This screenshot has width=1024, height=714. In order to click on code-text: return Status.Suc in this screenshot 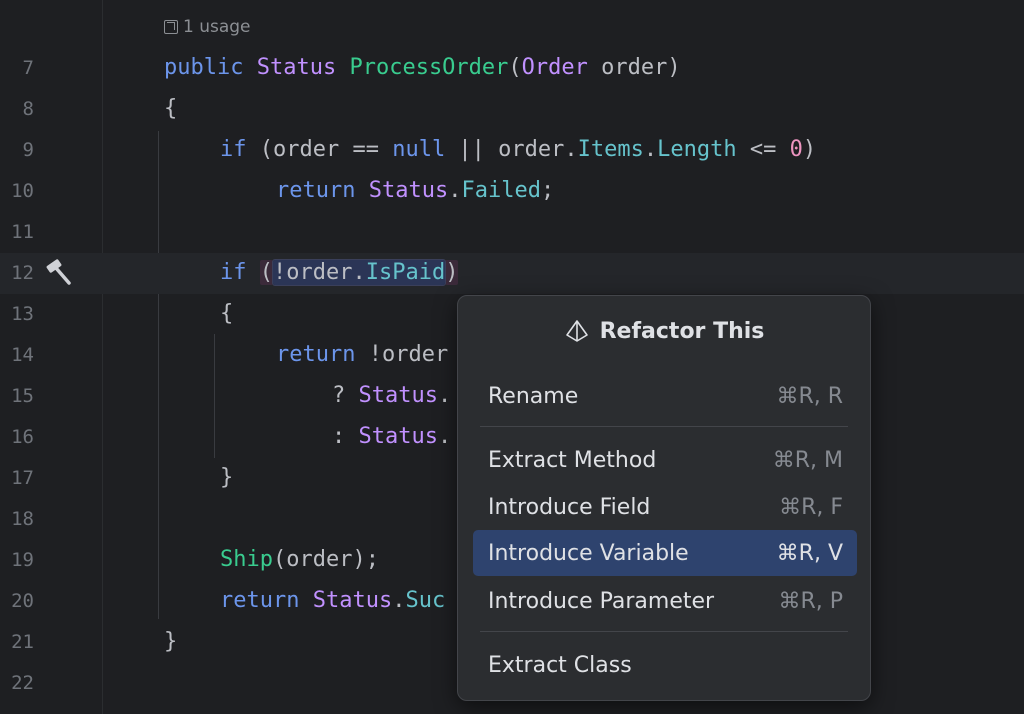, I will do `click(333, 600)`.